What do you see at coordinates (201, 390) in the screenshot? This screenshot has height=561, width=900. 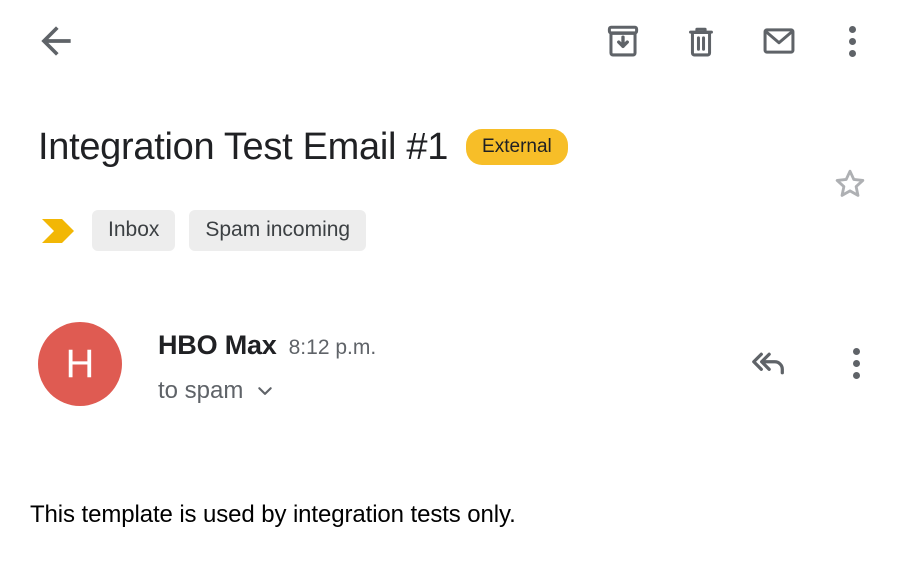 I see `recipient-label: to spam` at bounding box center [201, 390].